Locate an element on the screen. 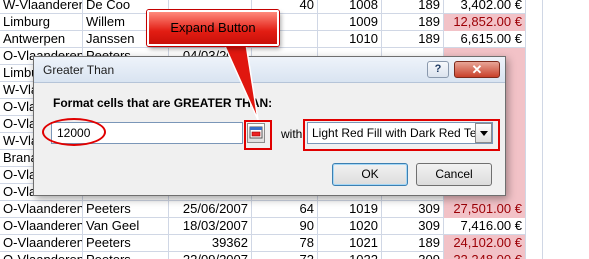 The height and width of the screenshot is (259, 589). cell-e: 1008 is located at coordinates (350, 7).